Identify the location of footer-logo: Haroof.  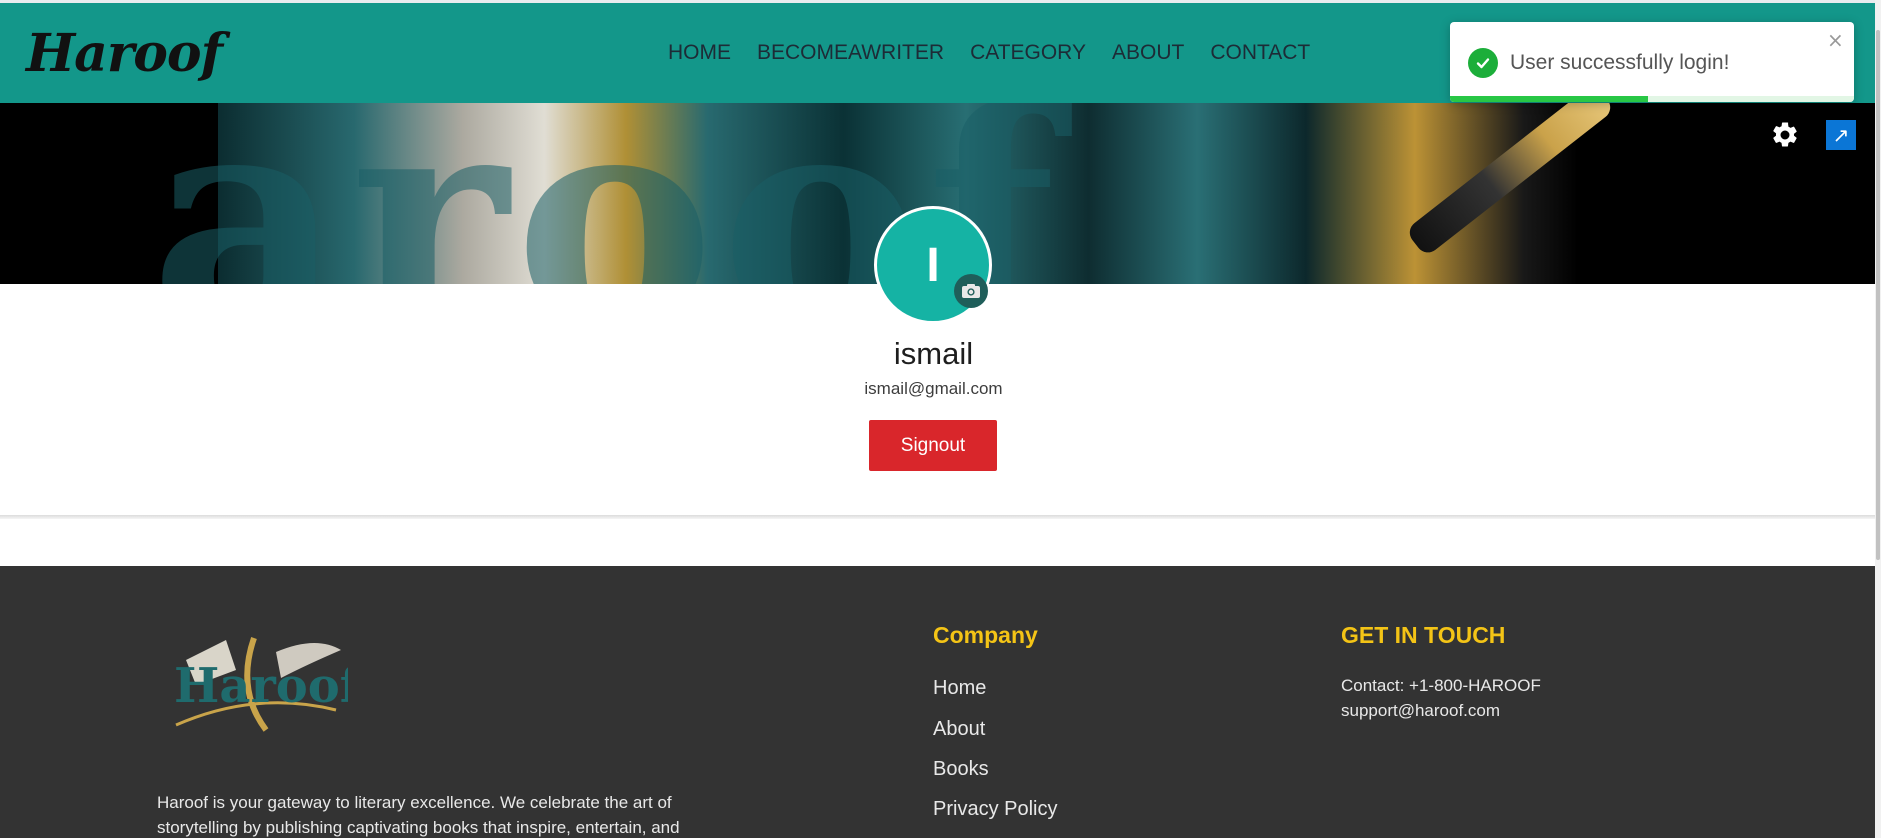
(265, 685).